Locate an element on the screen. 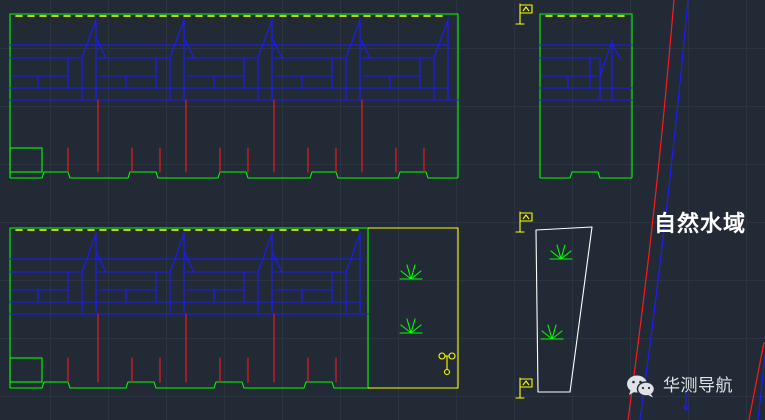  lamp-symbol-icon is located at coordinates (447, 364).